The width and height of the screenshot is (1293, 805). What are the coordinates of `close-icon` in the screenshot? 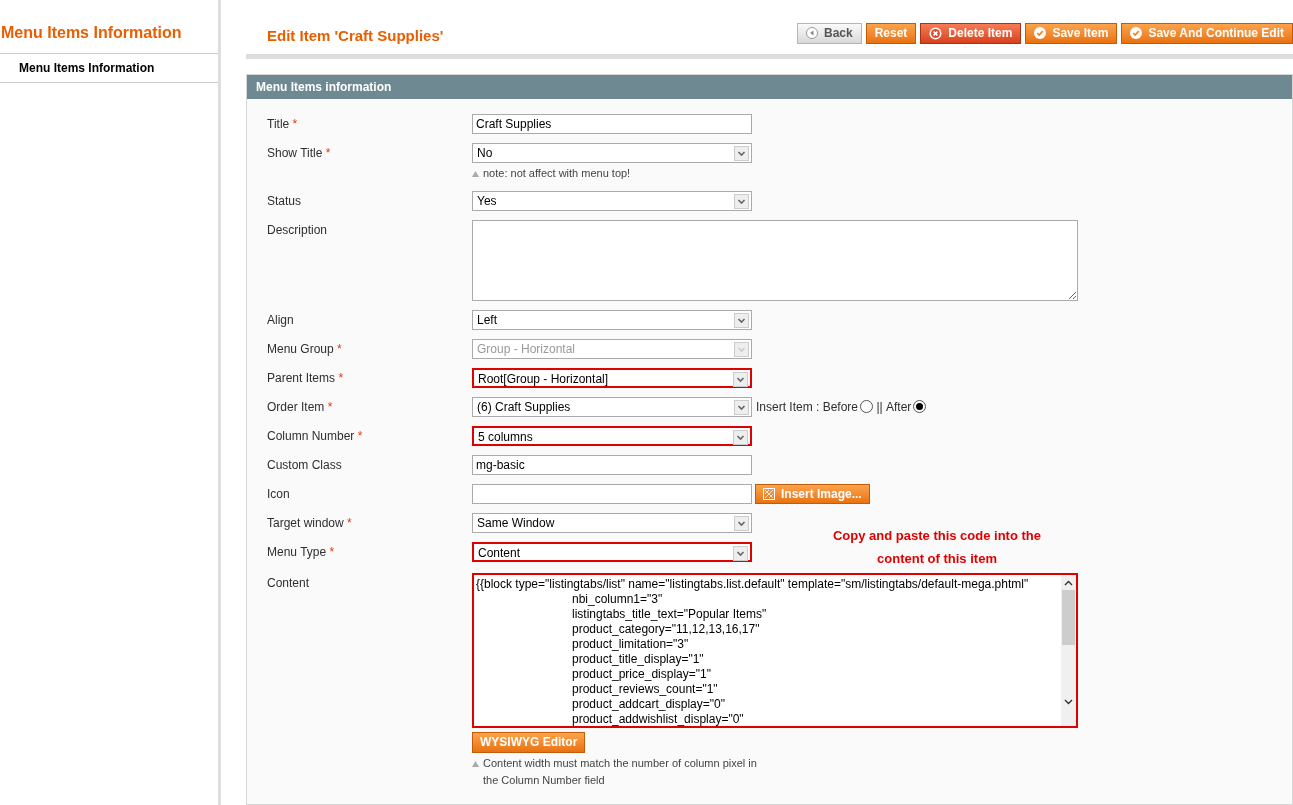 It's located at (936, 33).